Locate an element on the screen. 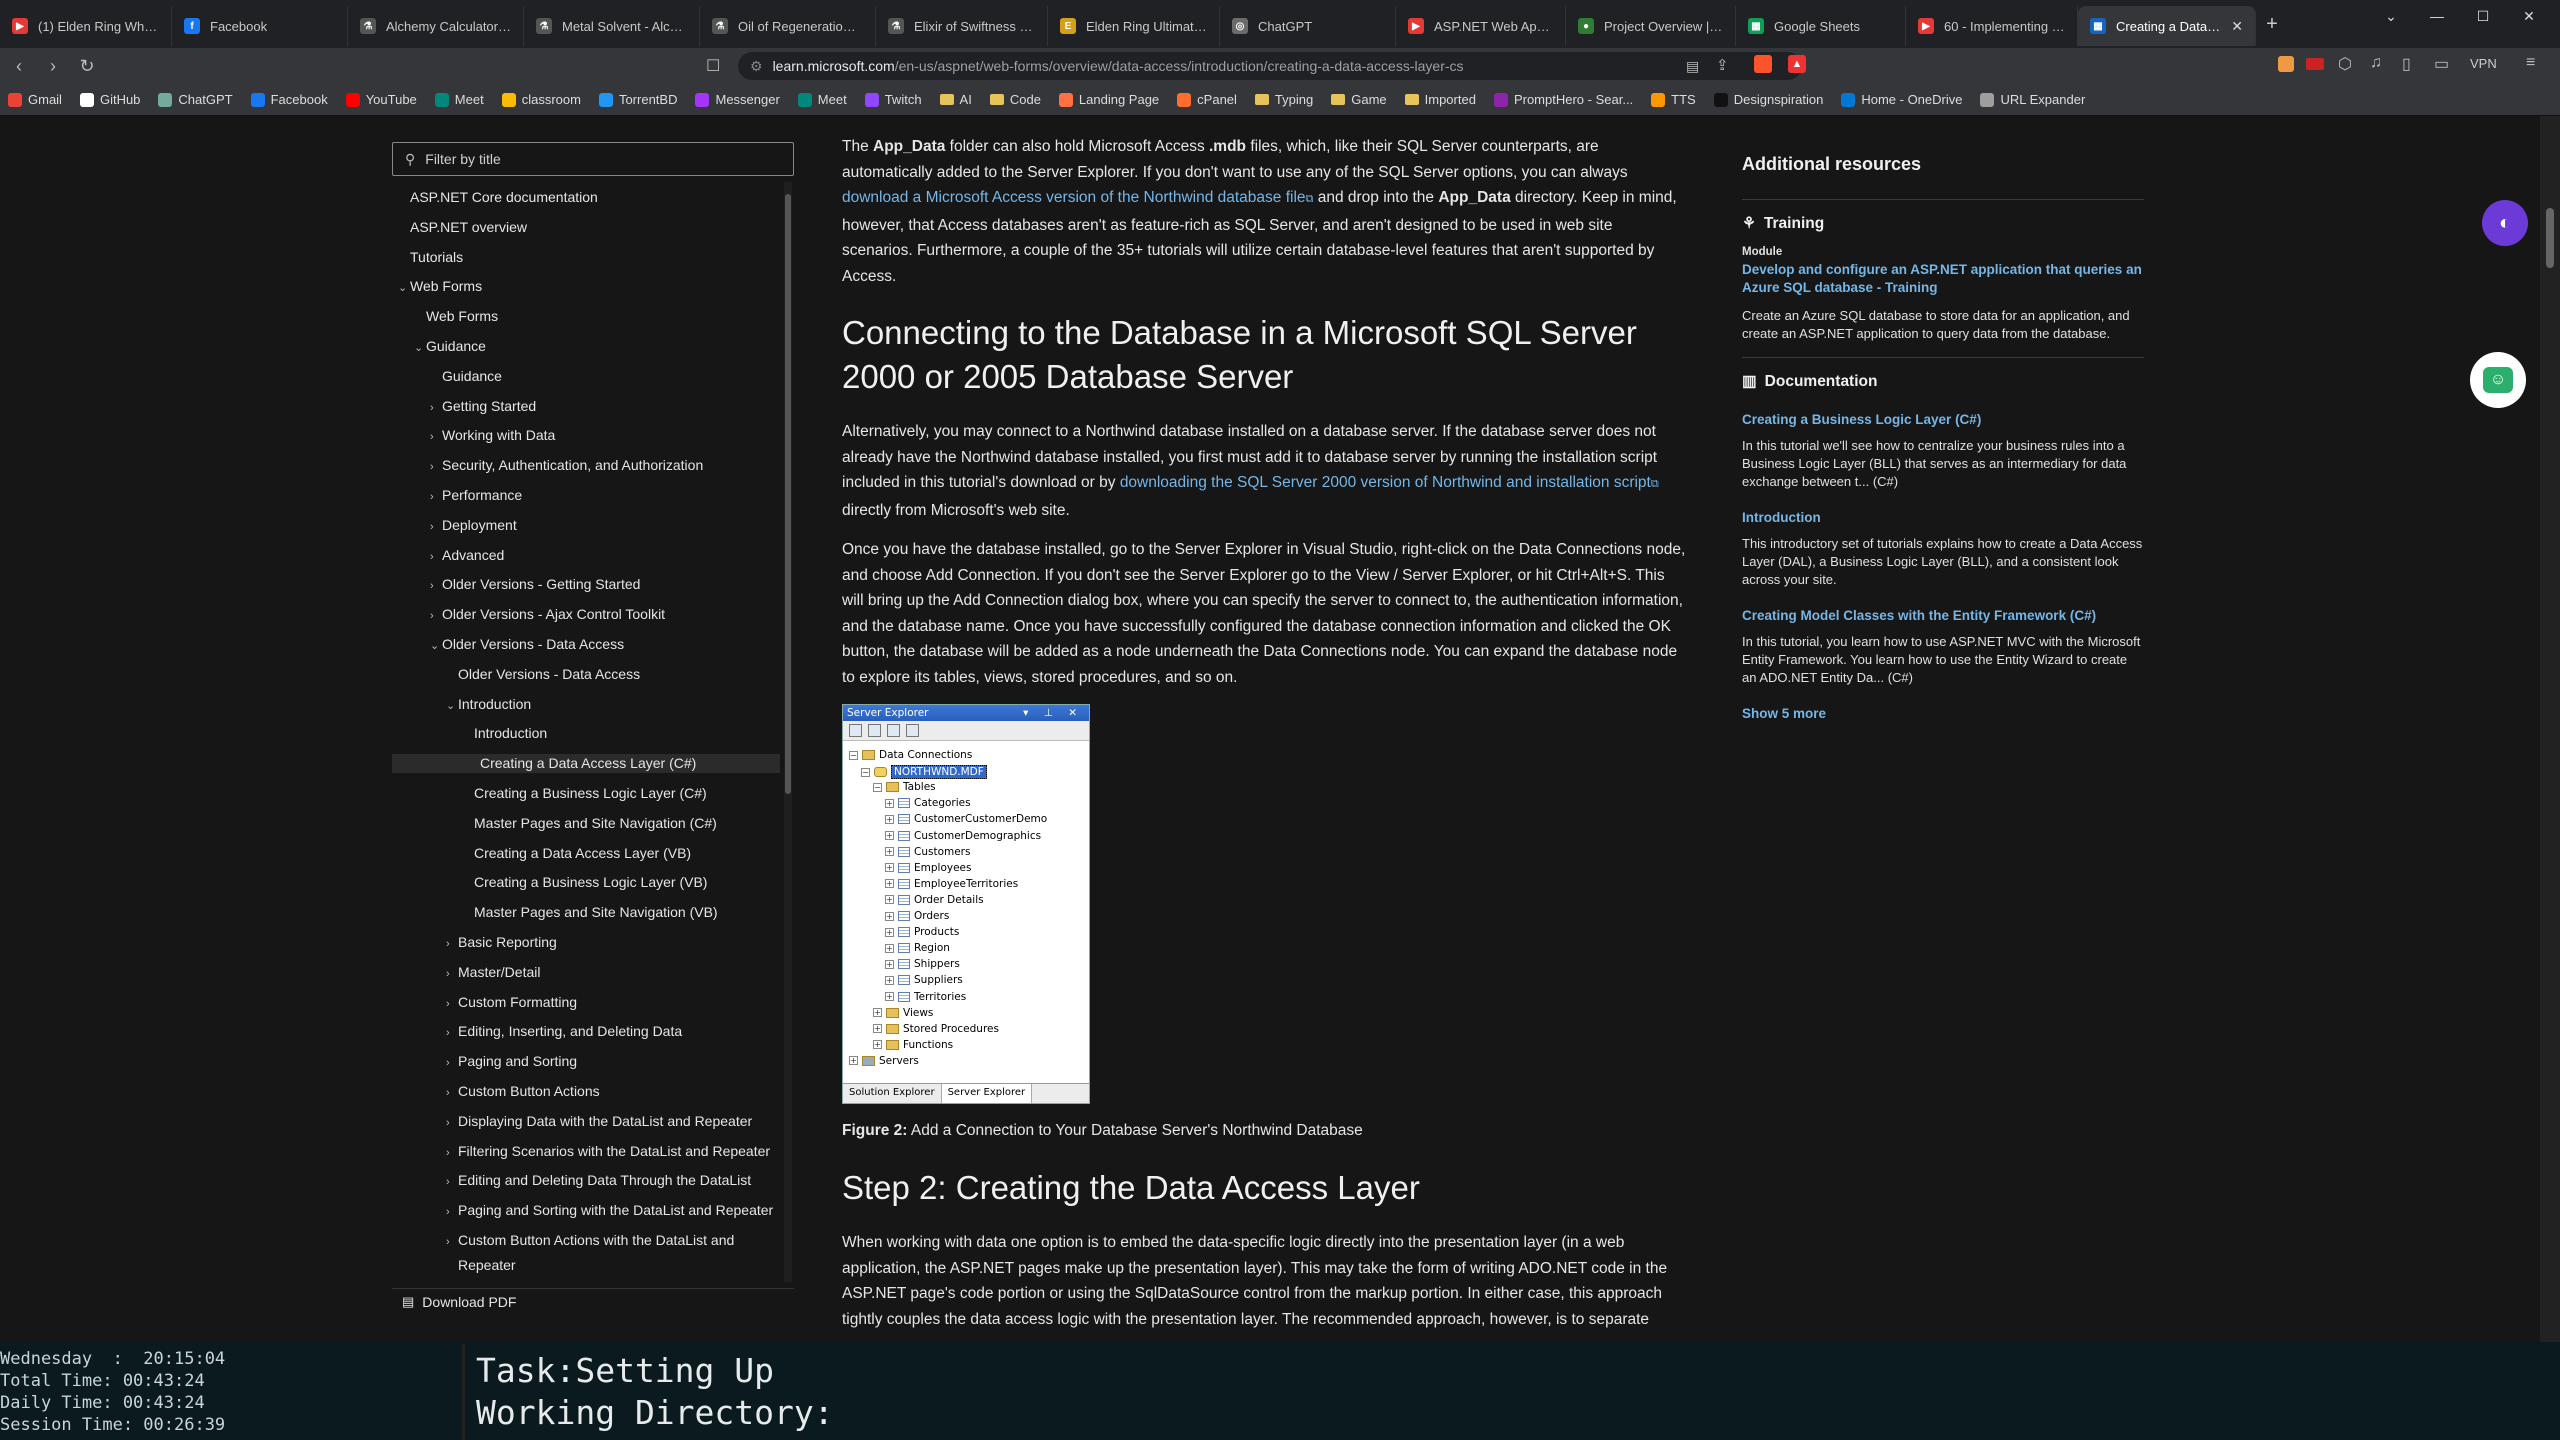  bookmark-item: Messenger is located at coordinates (737, 99).